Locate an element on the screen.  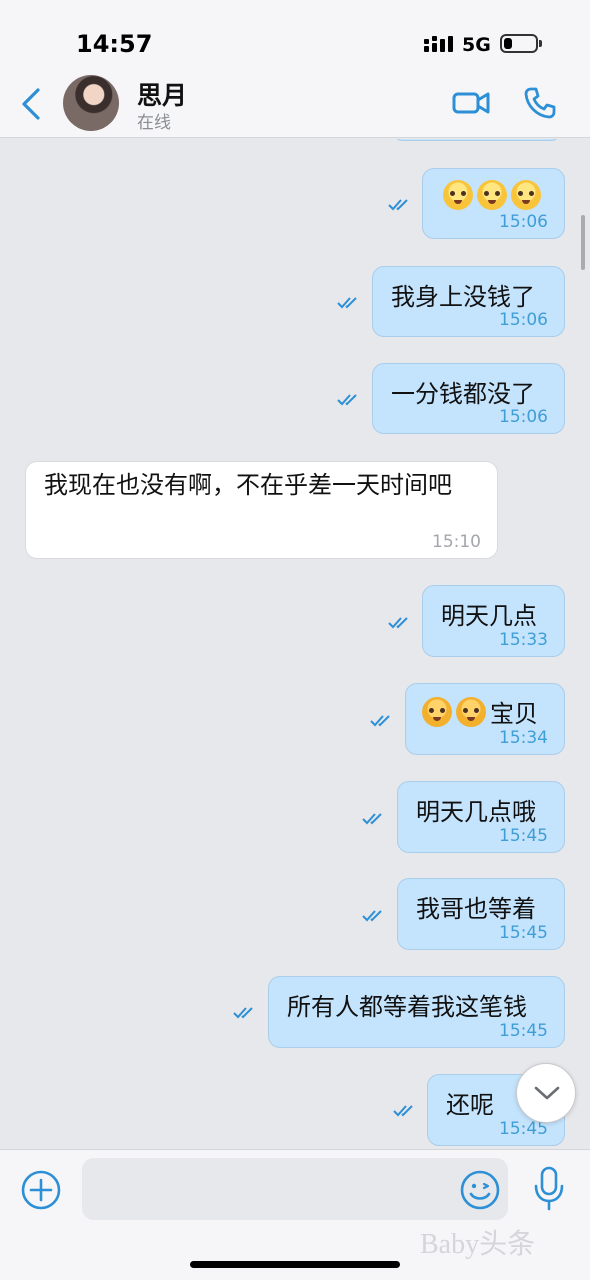
signal-icon is located at coordinates (438, 44).